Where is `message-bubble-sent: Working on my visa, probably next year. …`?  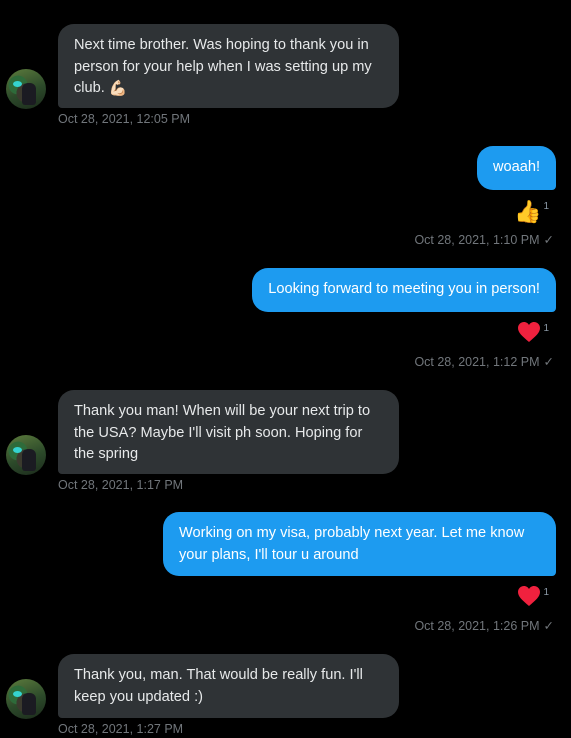
message-bubble-sent: Working on my visa, probably next year. … is located at coordinates (359, 544).